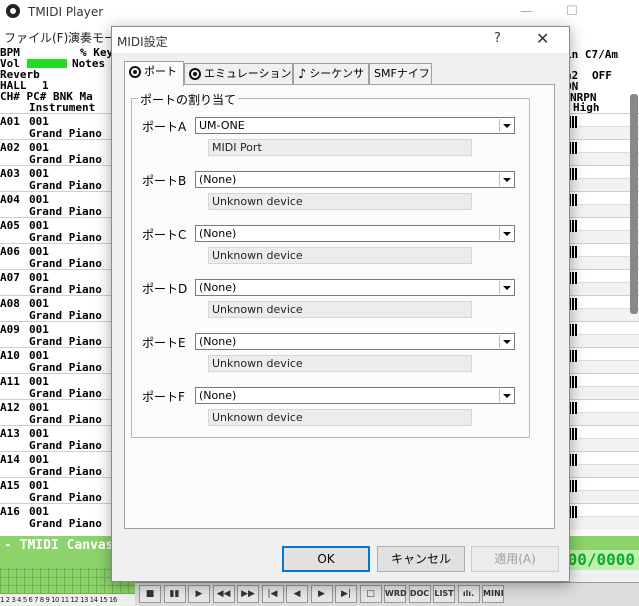 This screenshot has height=606, width=639. Describe the element at coordinates (66, 12) in the screenshot. I see `player-title: TMIDI Player` at that location.